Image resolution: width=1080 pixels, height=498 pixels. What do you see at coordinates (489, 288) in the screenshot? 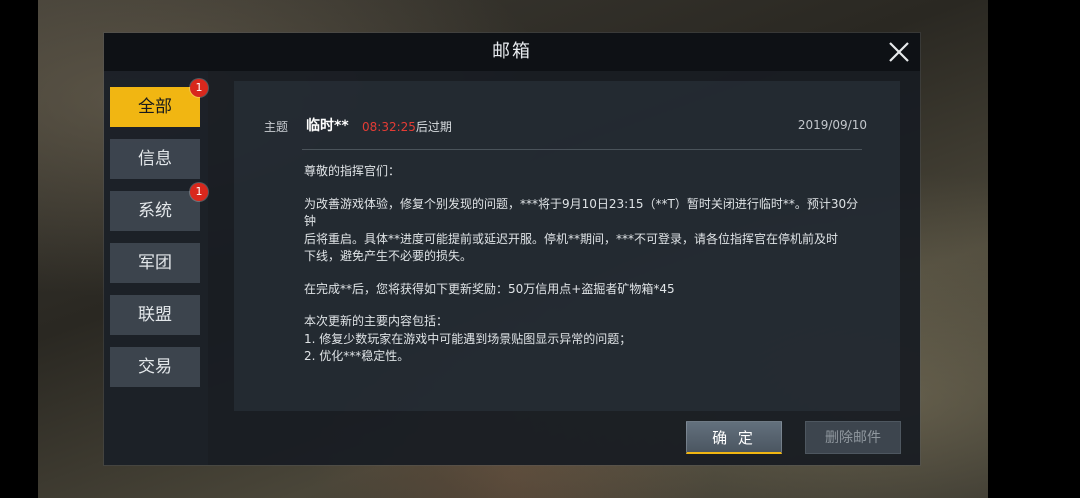
I see `reward-line: 在完成**后，您将获得如下更新奖励：50万信用点+盗掘者矿物箱*45` at bounding box center [489, 288].